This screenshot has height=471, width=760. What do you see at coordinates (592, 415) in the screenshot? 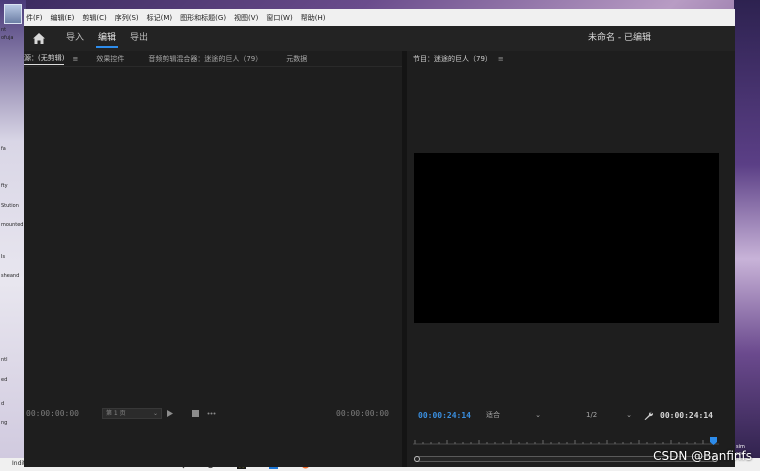
I see `playback-resolution-value: 1/2` at bounding box center [592, 415].